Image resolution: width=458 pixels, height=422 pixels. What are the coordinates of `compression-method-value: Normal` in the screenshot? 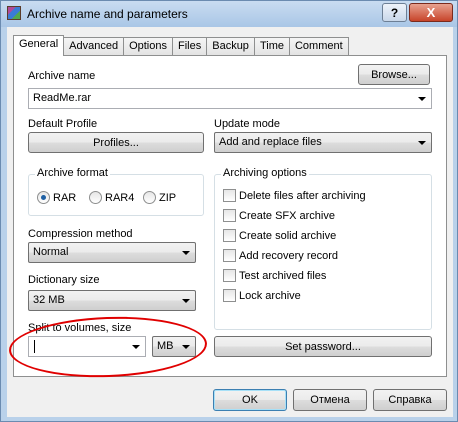 It's located at (51, 252).